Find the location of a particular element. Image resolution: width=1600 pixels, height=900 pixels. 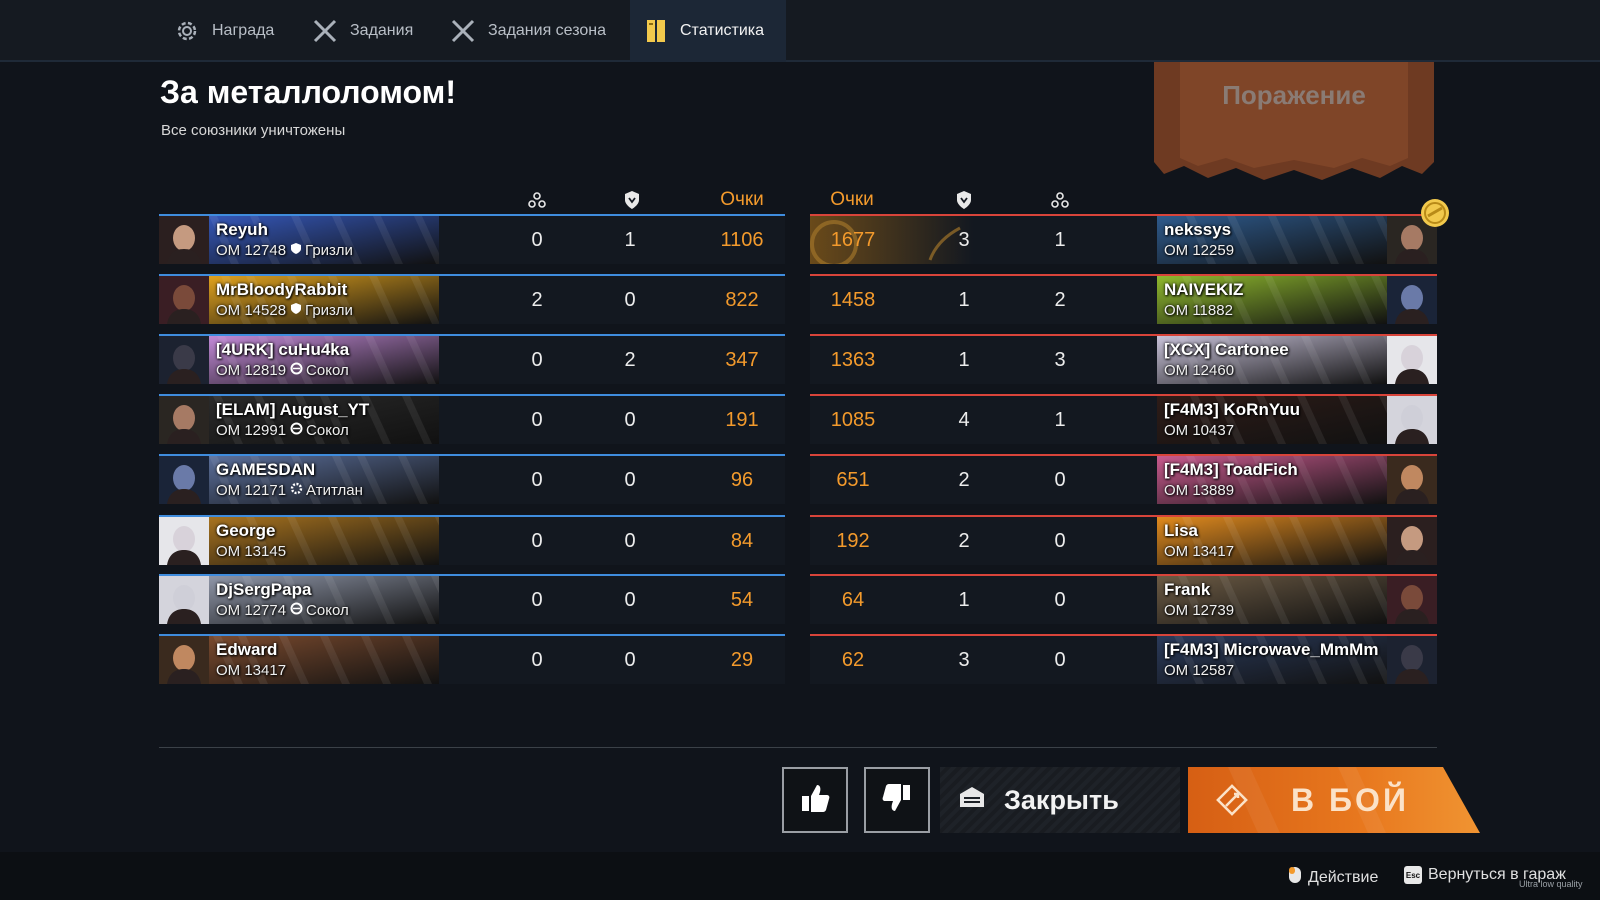

player-om: ОМ 12739 is located at coordinates (1199, 610).